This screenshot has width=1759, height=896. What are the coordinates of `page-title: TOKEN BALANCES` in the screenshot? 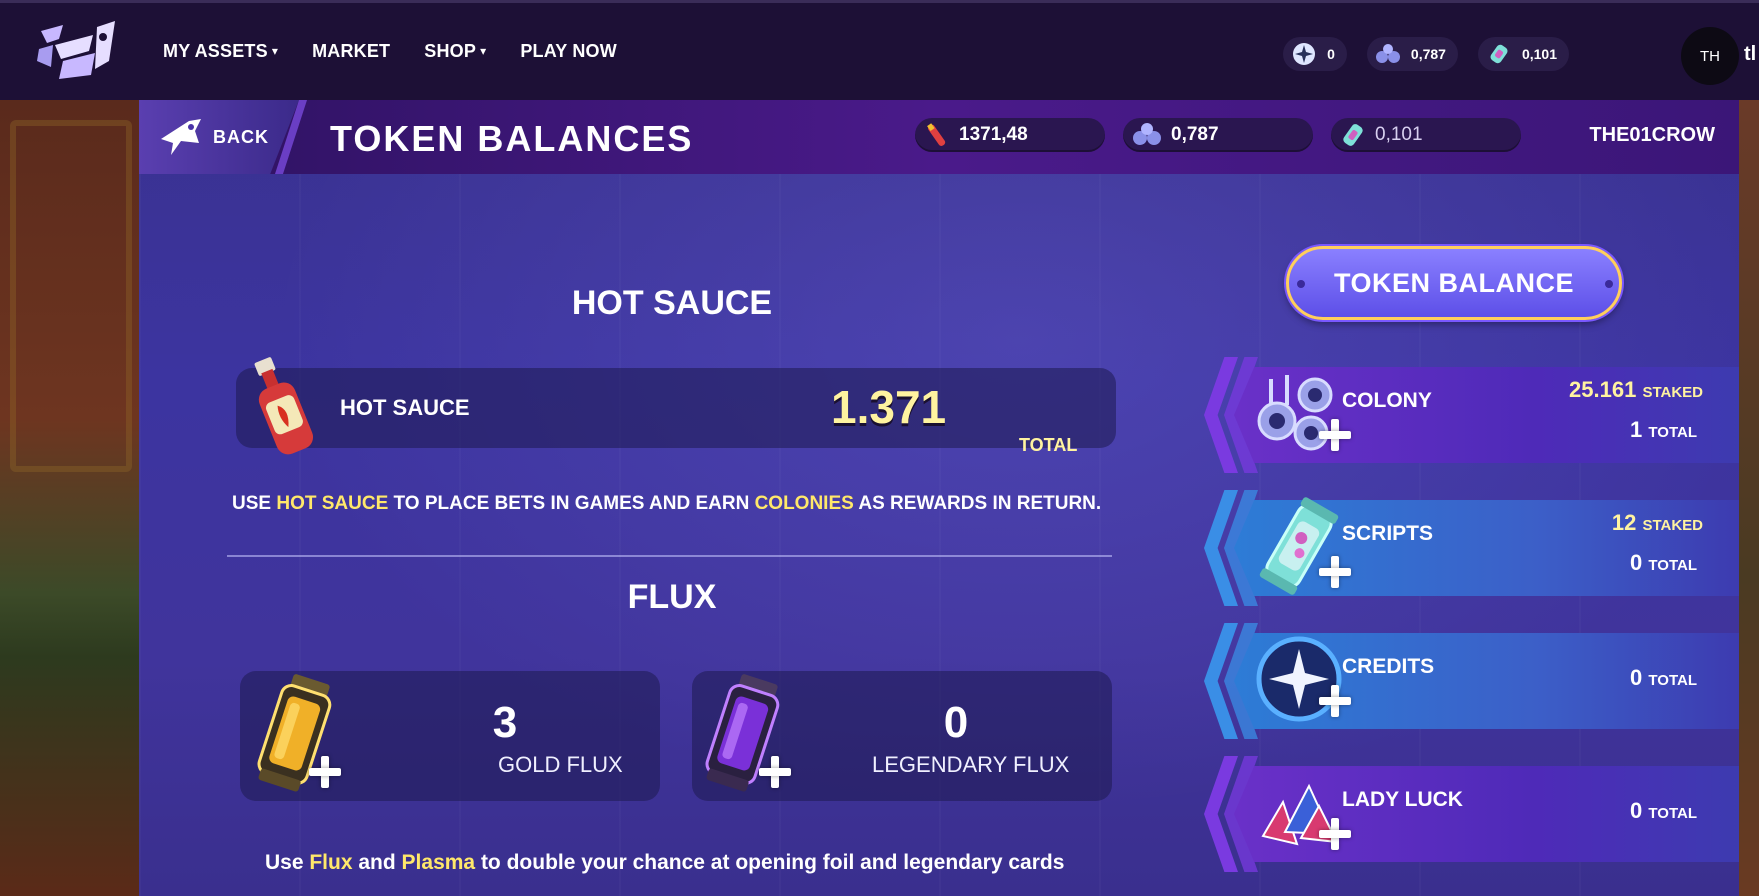 It's located at (512, 138).